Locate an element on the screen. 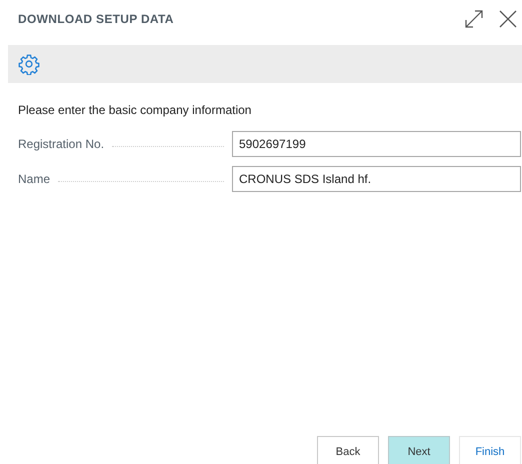 Image resolution: width=522 pixels, height=464 pixels. field-label: Name is located at coordinates (34, 179).